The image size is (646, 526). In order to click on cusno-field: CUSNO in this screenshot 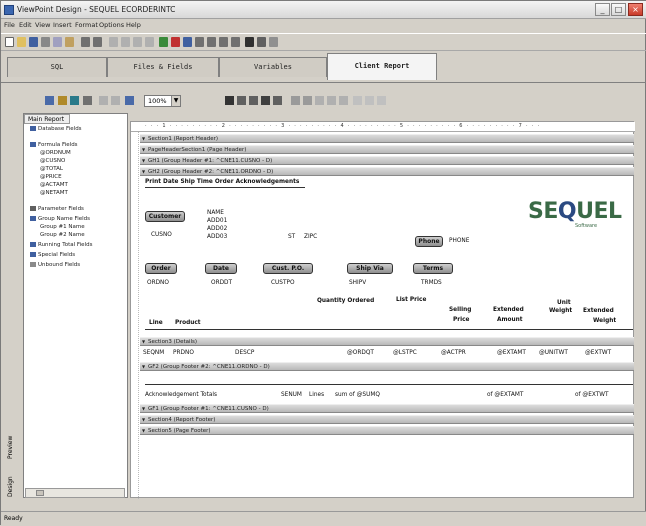, I will do `click(161, 235)`.